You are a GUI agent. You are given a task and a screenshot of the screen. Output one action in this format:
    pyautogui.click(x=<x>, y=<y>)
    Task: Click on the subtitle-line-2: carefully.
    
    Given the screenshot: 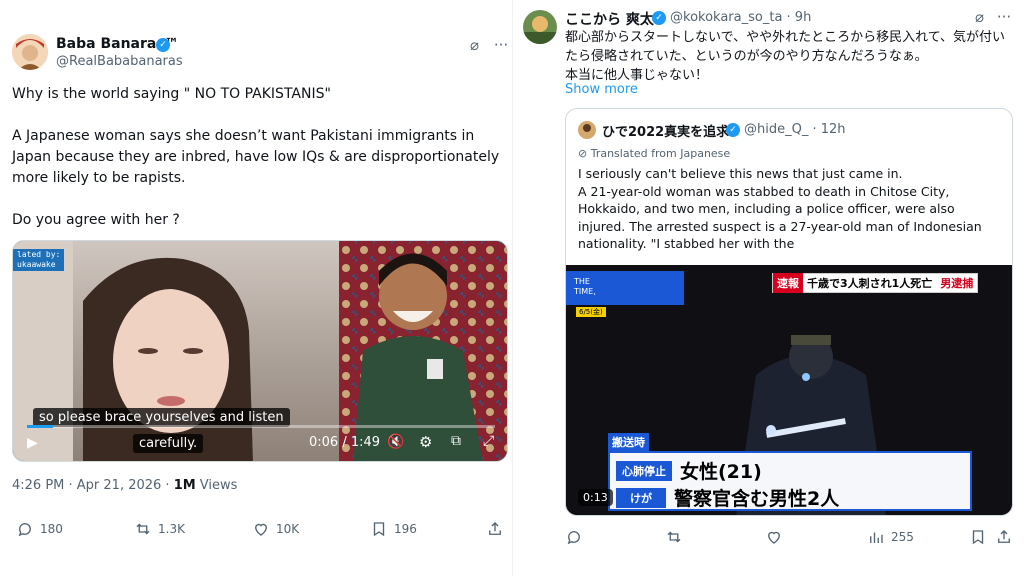 What is the action you would take?
    pyautogui.click(x=168, y=443)
    